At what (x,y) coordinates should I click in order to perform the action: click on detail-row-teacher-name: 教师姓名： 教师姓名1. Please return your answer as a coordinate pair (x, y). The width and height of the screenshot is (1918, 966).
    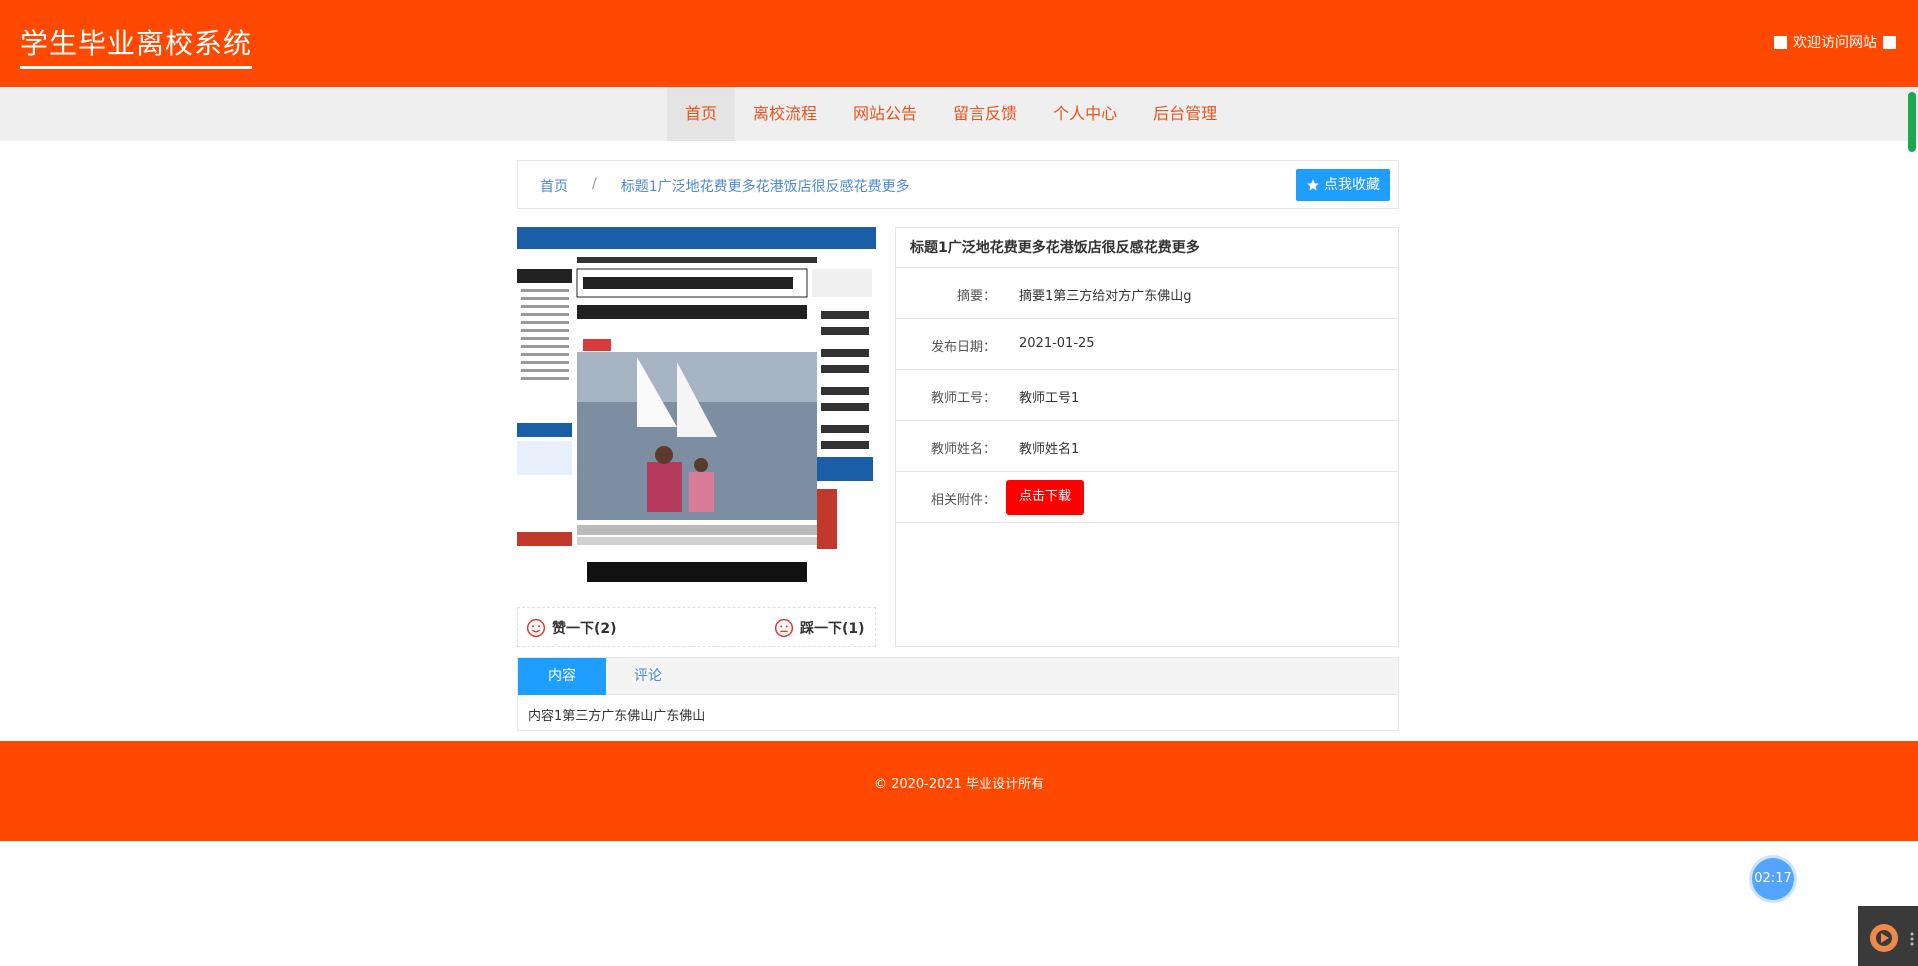
    Looking at the image, I should click on (1147, 446).